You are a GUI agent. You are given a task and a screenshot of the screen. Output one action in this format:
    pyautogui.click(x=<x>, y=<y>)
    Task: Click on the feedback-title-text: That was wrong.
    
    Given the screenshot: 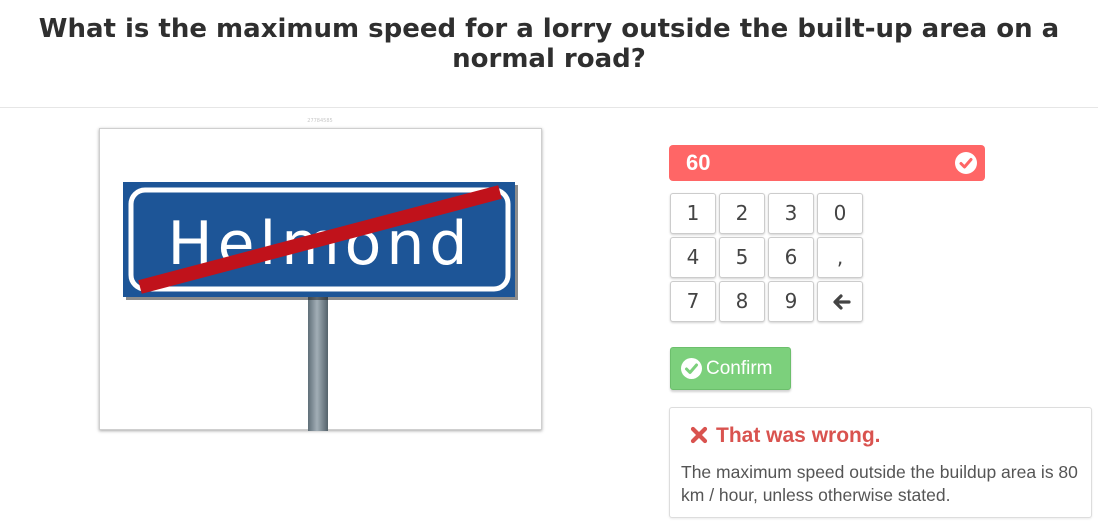 What is the action you would take?
    pyautogui.click(x=798, y=435)
    